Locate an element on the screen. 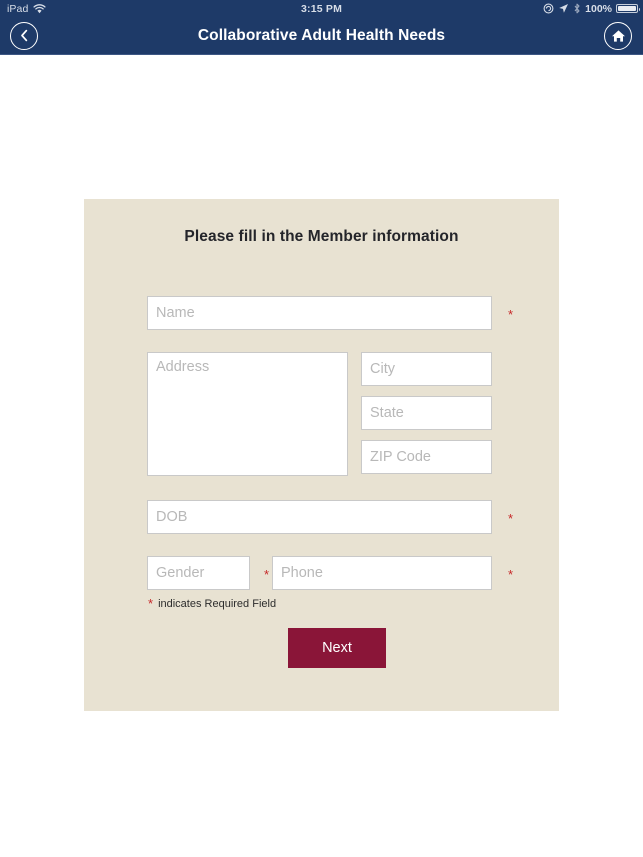 This screenshot has height=857, width=643. back-button is located at coordinates (24, 35).